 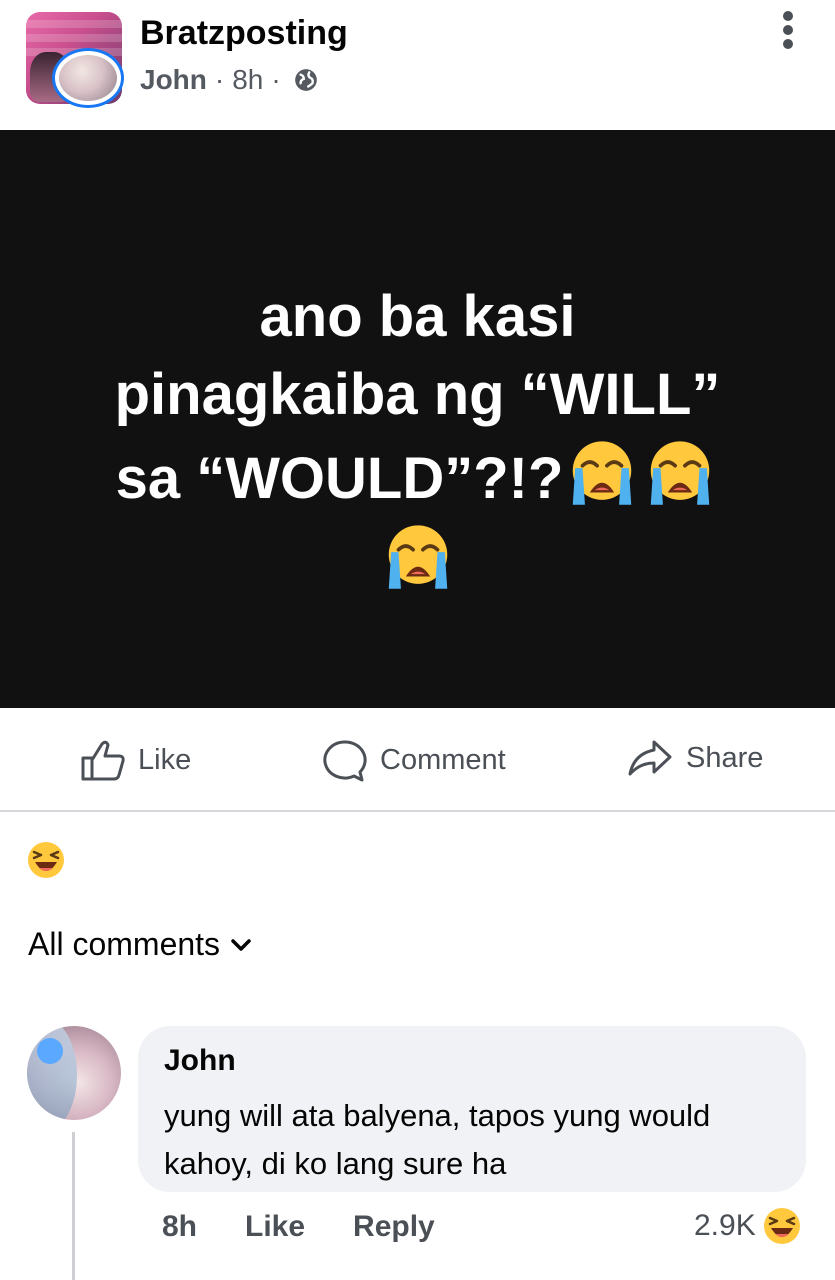 What do you see at coordinates (650, 758) in the screenshot?
I see `share-icon` at bounding box center [650, 758].